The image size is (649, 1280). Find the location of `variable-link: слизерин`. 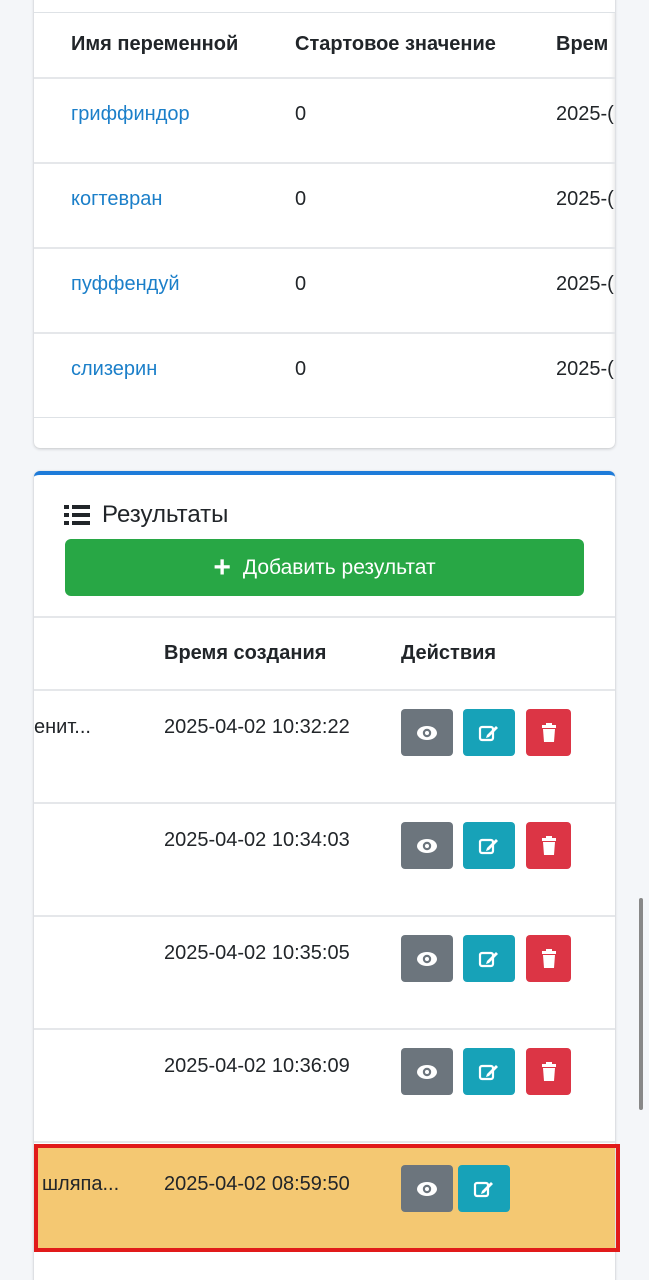

variable-link: слизерин is located at coordinates (114, 369).